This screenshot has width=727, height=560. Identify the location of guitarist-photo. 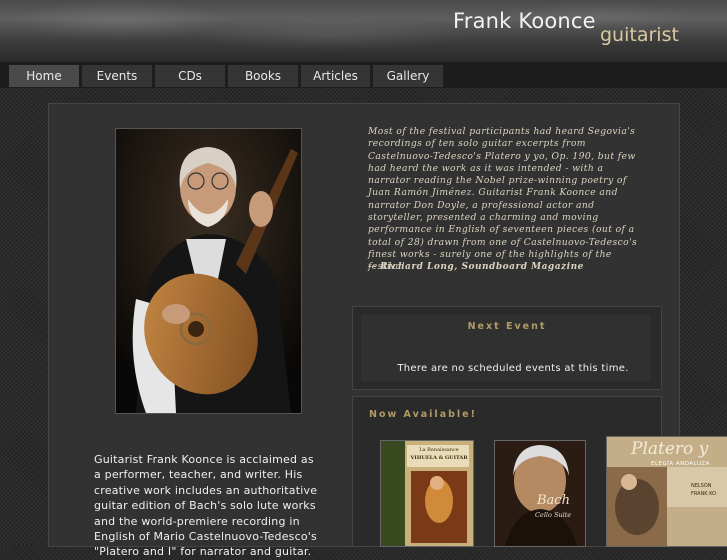
(208, 271).